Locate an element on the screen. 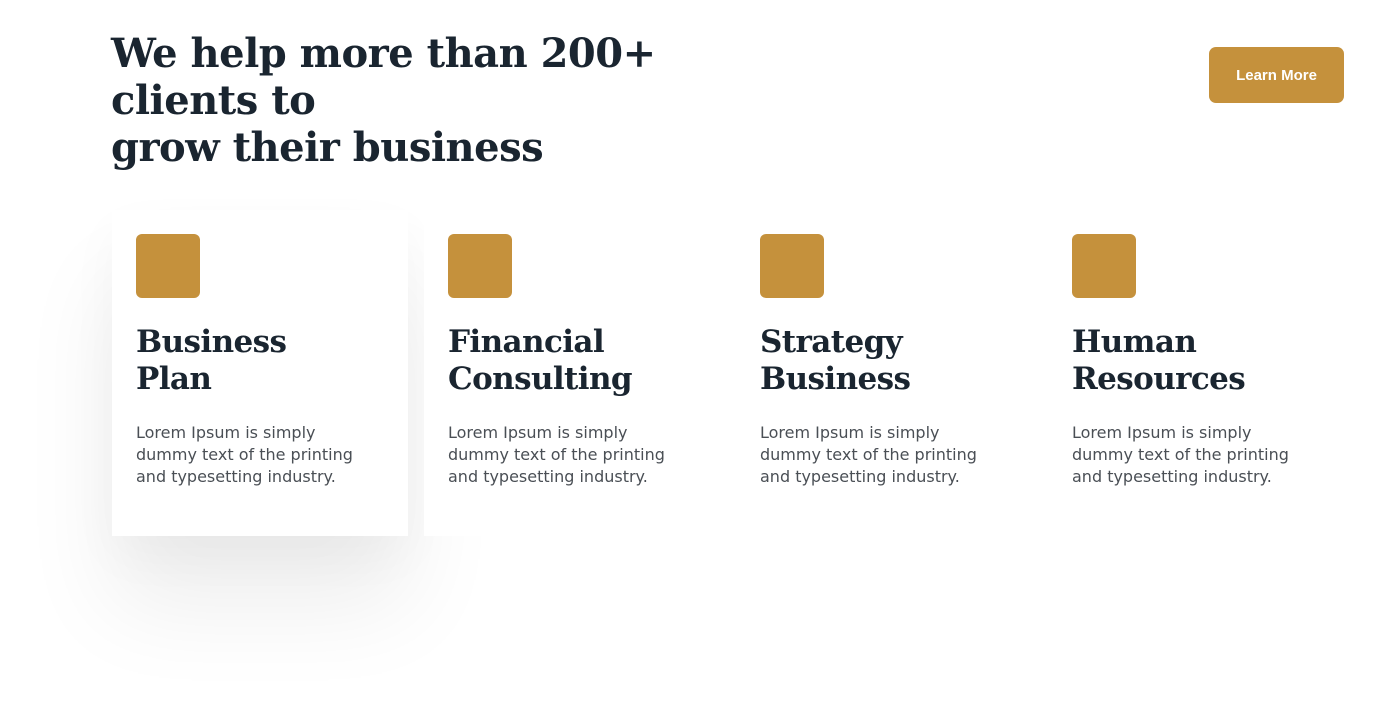 This screenshot has height=717, width=1373. service-card-title: Strategy Business is located at coordinates (835, 360).